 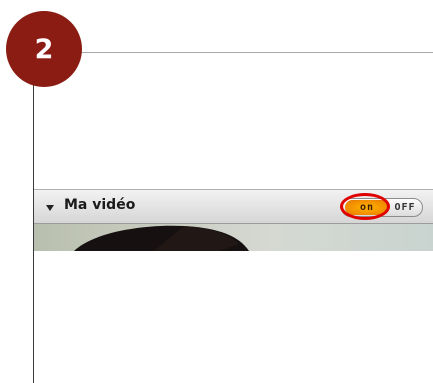 What do you see at coordinates (50, 208) in the screenshot?
I see `collapse-arrow-icon` at bounding box center [50, 208].